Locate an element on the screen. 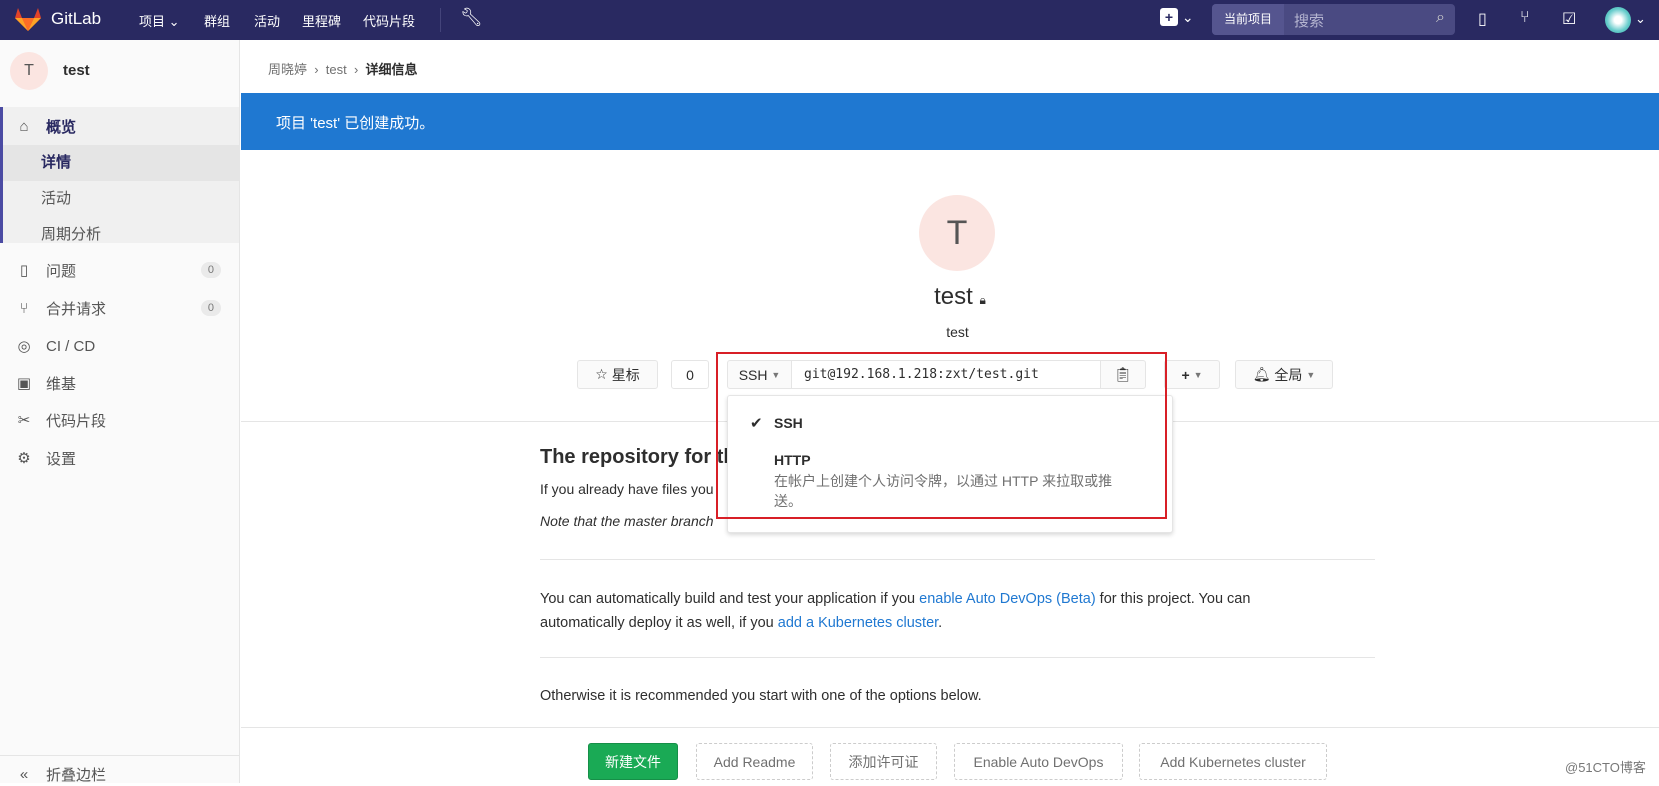 The height and width of the screenshot is (786, 1659). star-count: 0 is located at coordinates (690, 374).